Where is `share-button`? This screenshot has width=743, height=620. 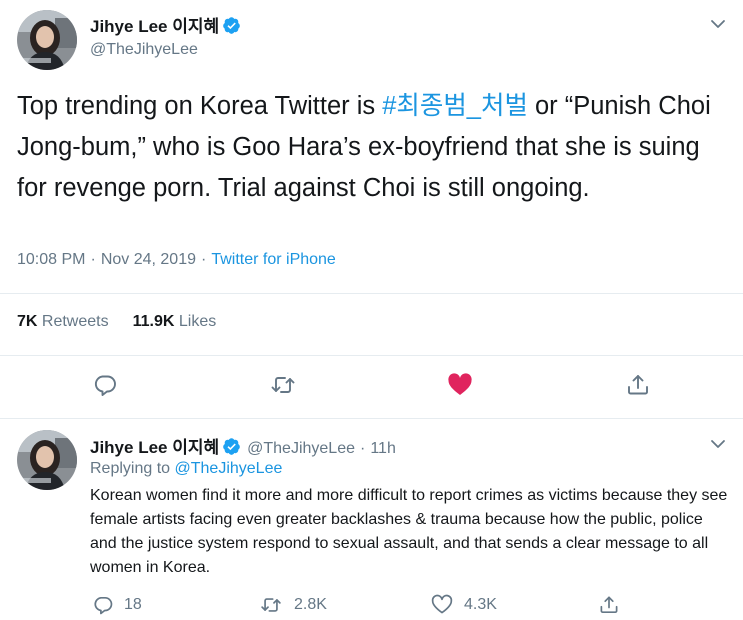
share-button is located at coordinates (614, 605).